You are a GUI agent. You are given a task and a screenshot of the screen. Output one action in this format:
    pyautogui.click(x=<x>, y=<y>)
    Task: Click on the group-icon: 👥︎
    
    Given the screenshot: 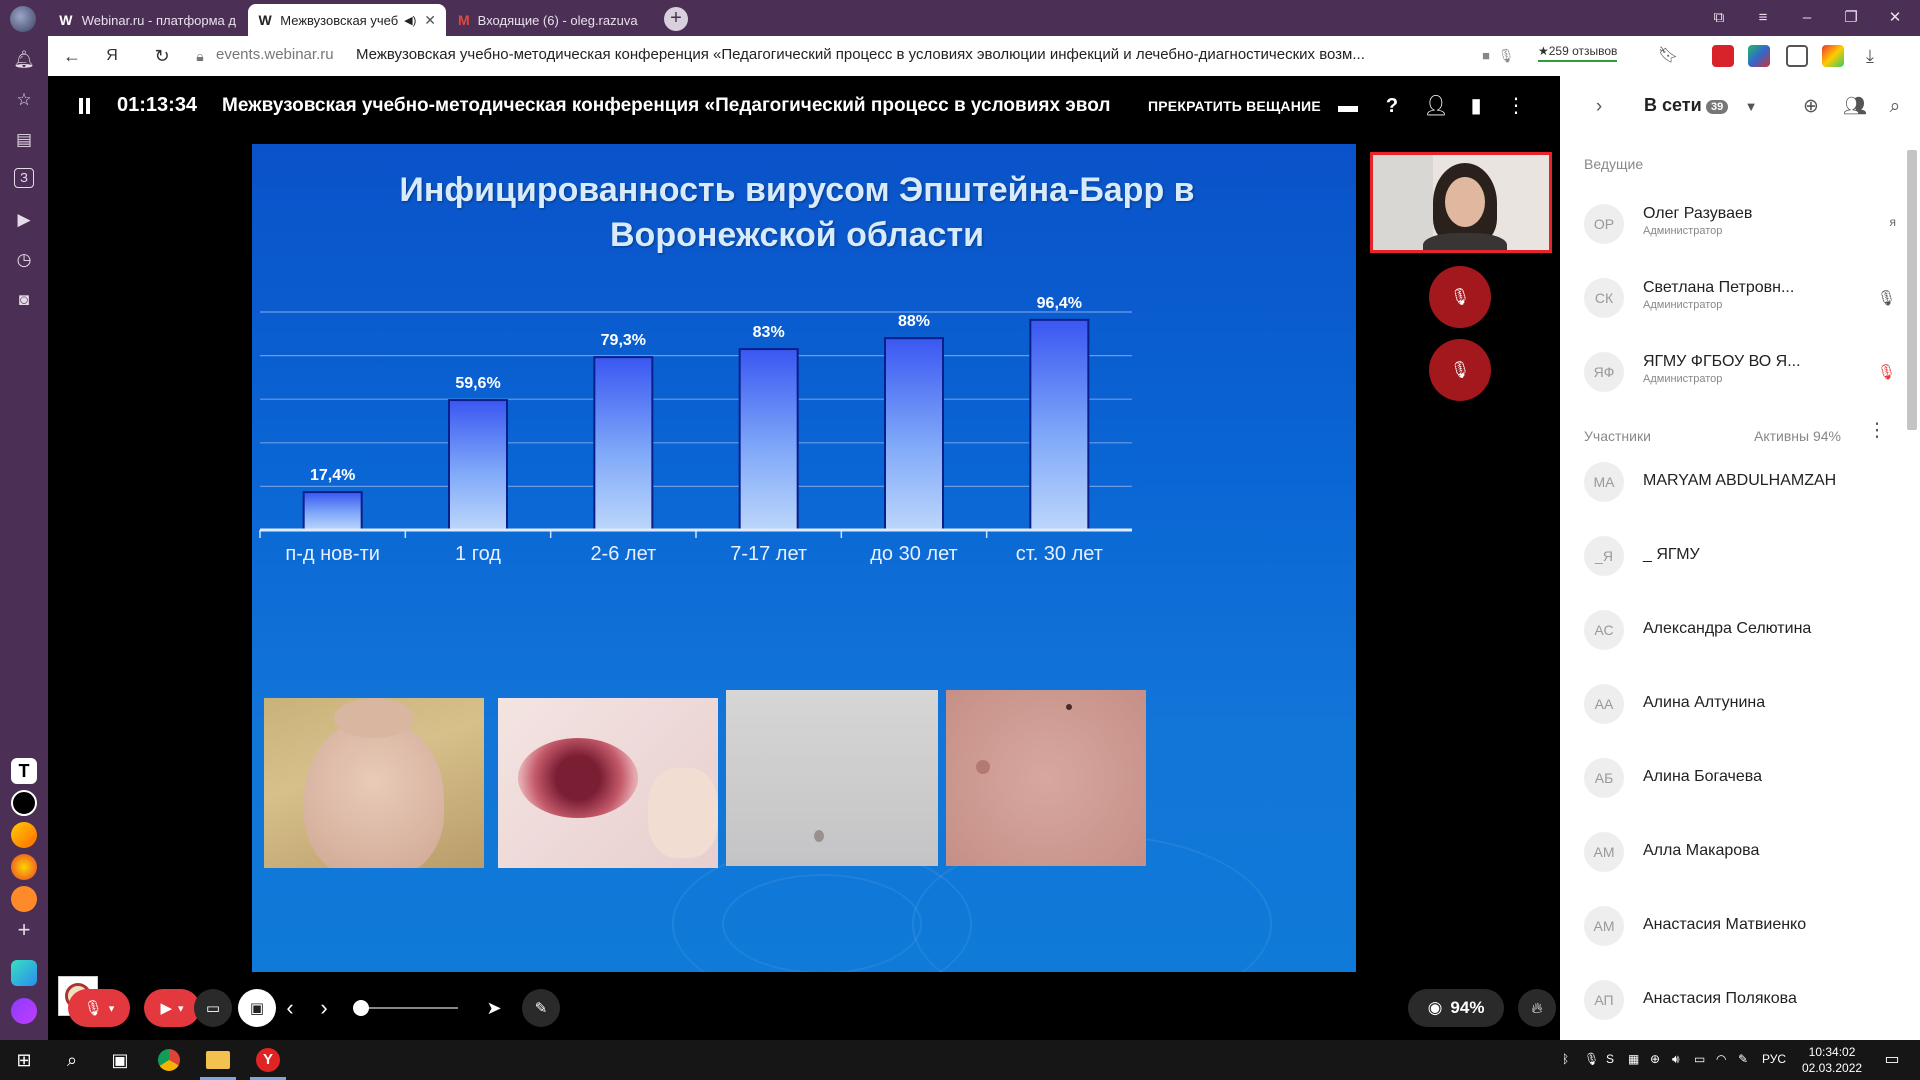 What is the action you would take?
    pyautogui.click(x=1855, y=107)
    